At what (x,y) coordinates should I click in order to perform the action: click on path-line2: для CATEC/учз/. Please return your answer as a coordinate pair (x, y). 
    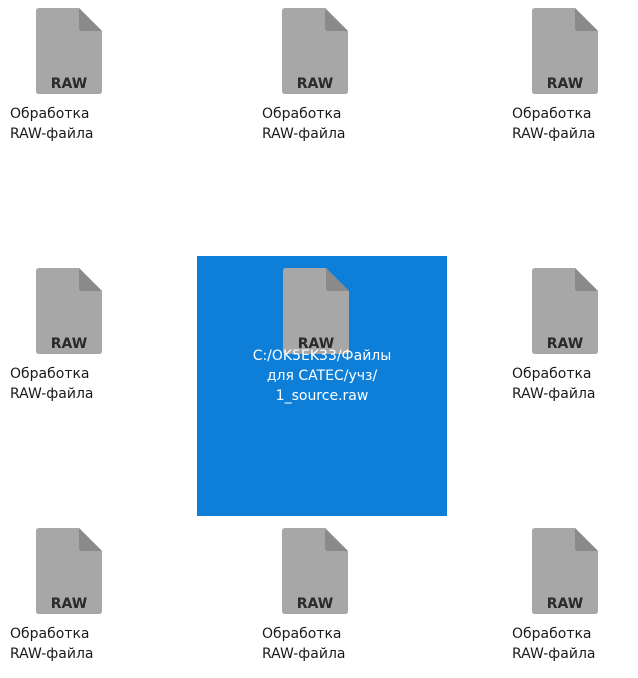
    Looking at the image, I should click on (322, 376).